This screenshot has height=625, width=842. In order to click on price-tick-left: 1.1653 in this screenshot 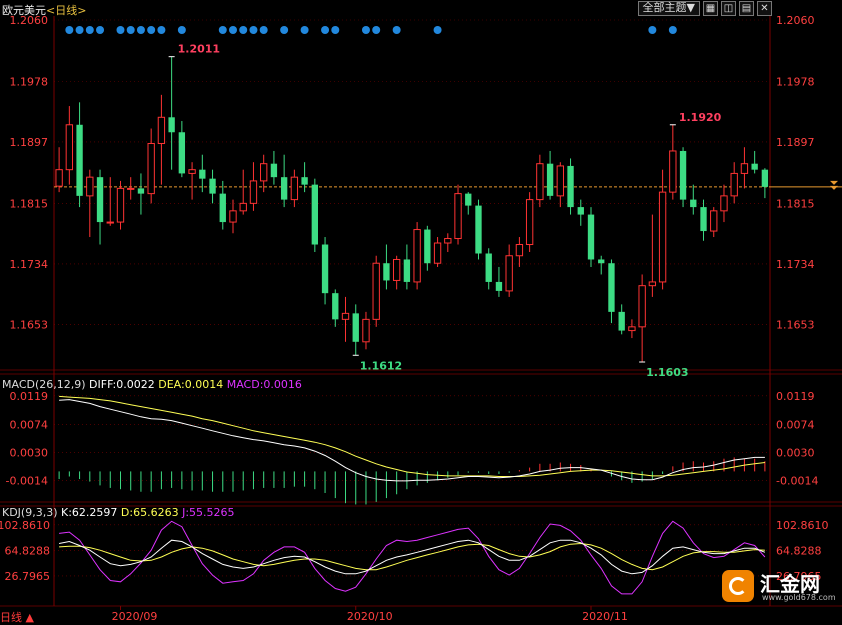, I will do `click(29, 325)`.